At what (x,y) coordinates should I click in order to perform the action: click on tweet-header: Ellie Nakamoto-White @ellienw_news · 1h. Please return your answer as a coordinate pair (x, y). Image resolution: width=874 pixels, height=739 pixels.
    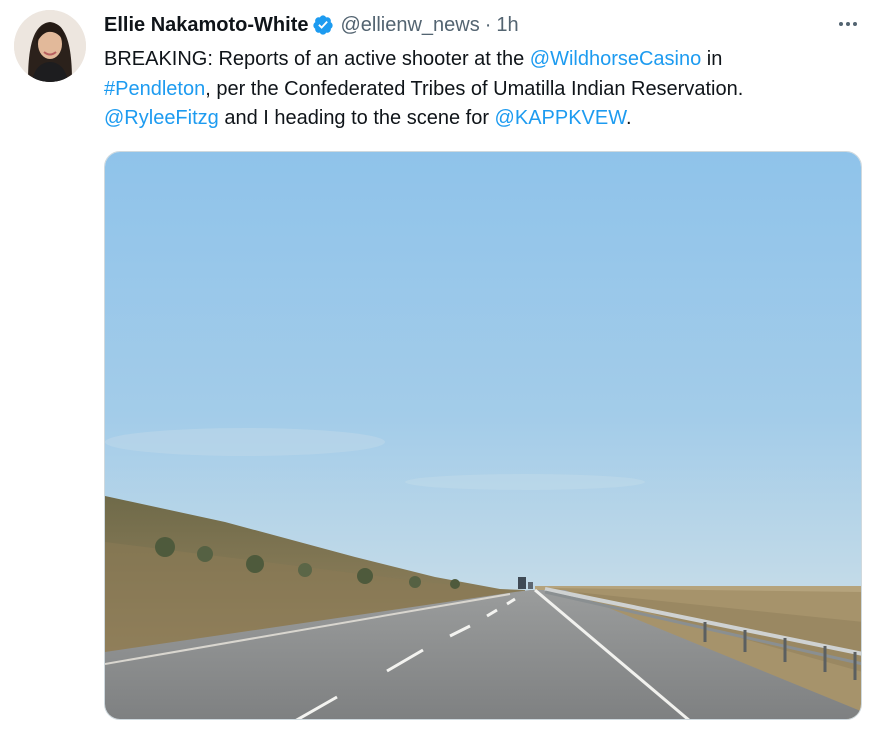
    Looking at the image, I should click on (311, 25).